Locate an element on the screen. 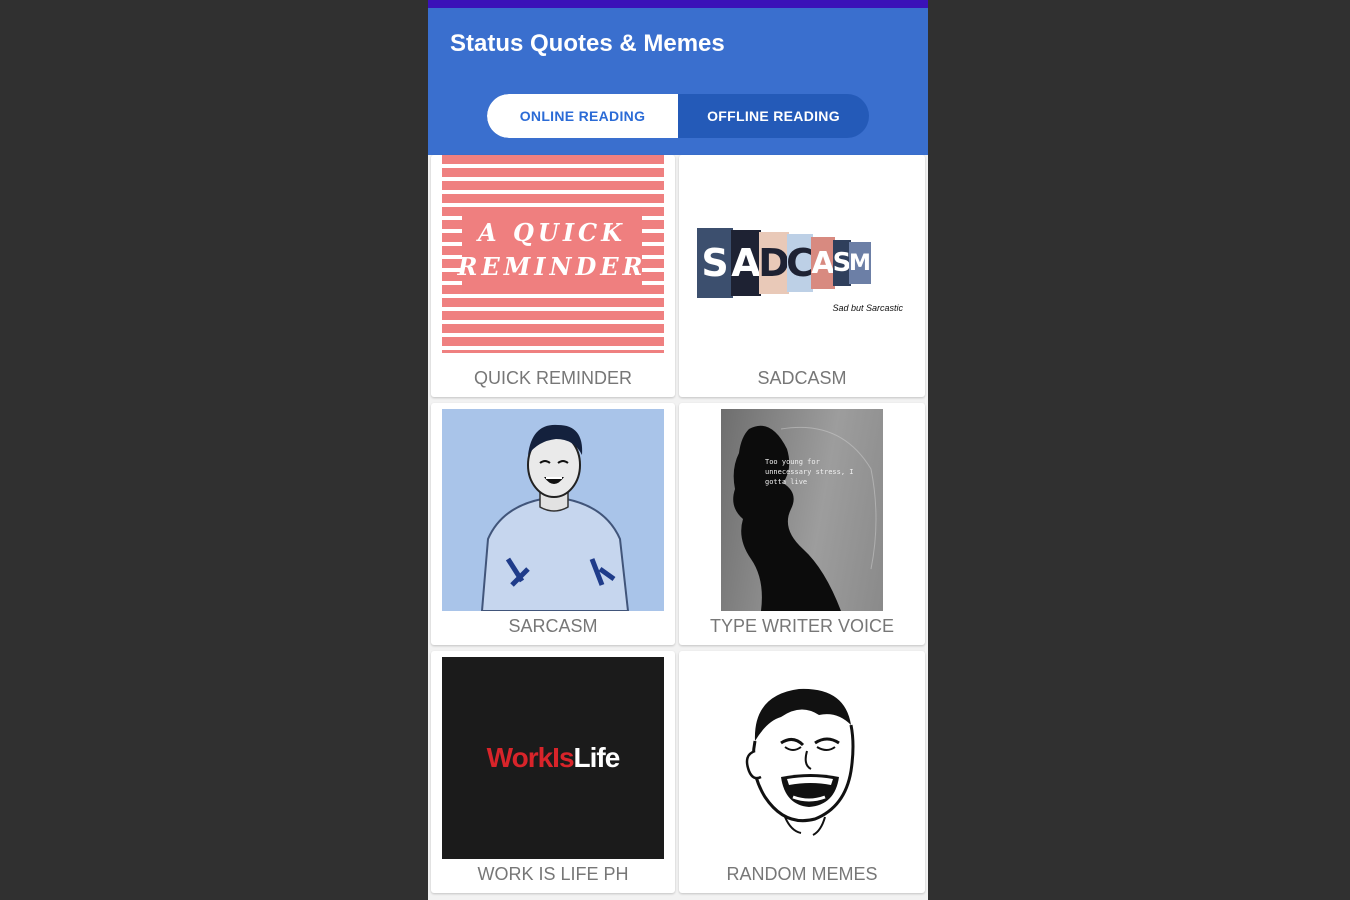  category-card-sadcasm: S A D C A S M Sad but Sarcastic SADCASM is located at coordinates (802, 276).